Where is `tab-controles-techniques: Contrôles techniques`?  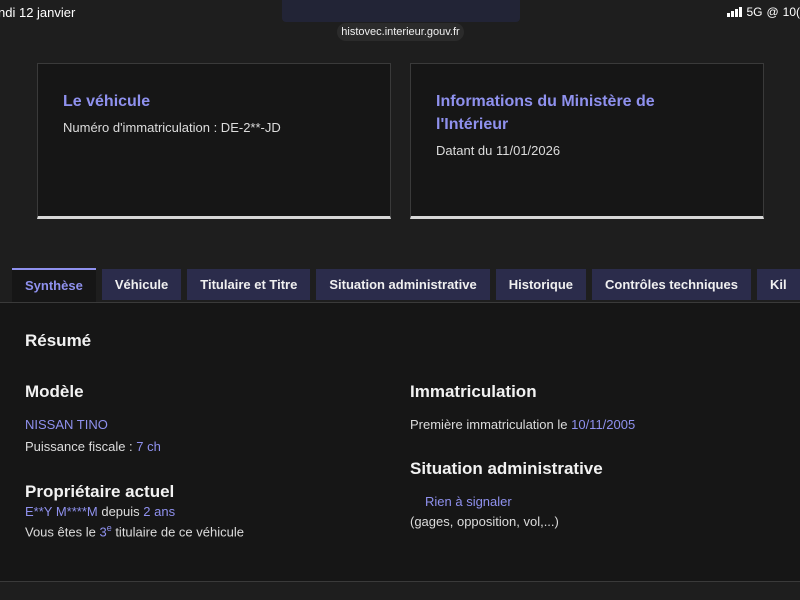 tab-controles-techniques: Contrôles techniques is located at coordinates (671, 284).